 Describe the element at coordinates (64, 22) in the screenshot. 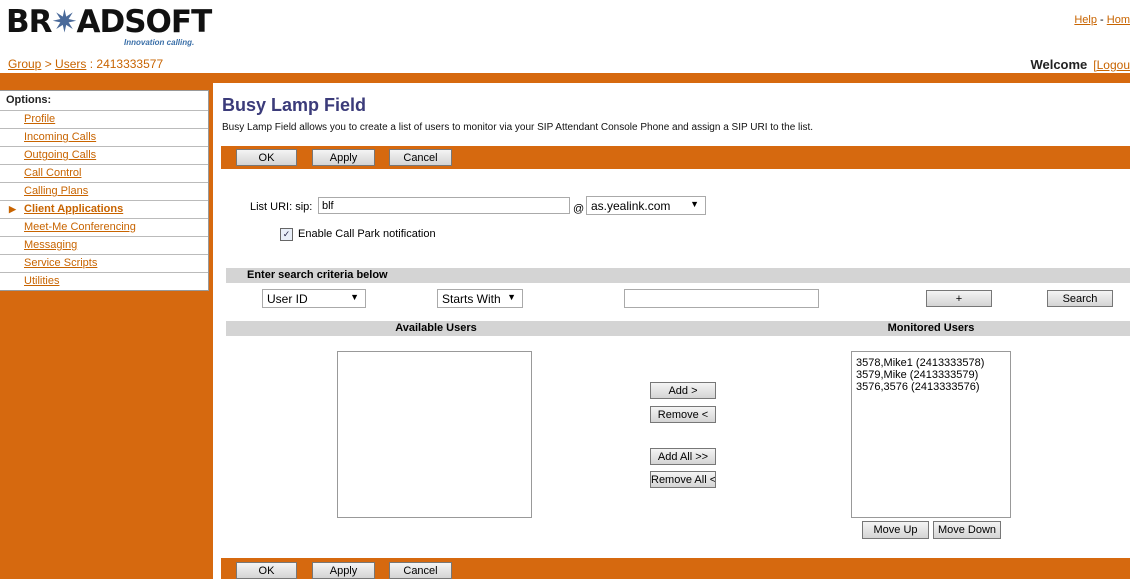

I see `star-logo-icon: ✷` at that location.